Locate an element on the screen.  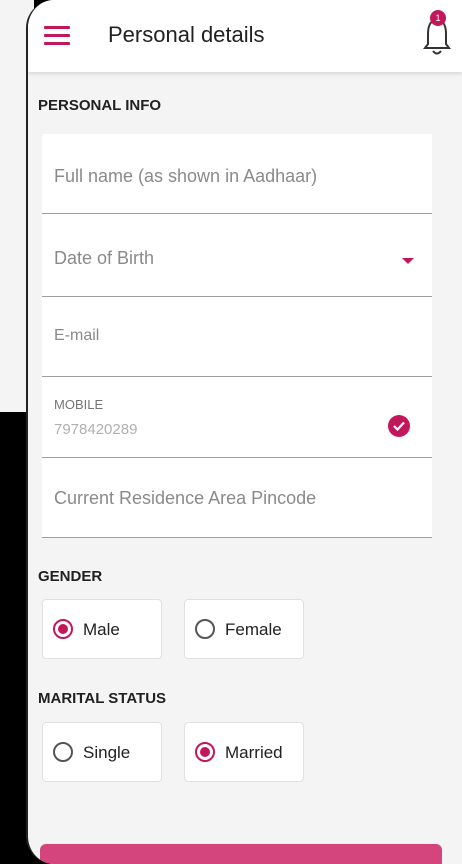
section-marital-status: MARITAL STATUS is located at coordinates (102, 698).